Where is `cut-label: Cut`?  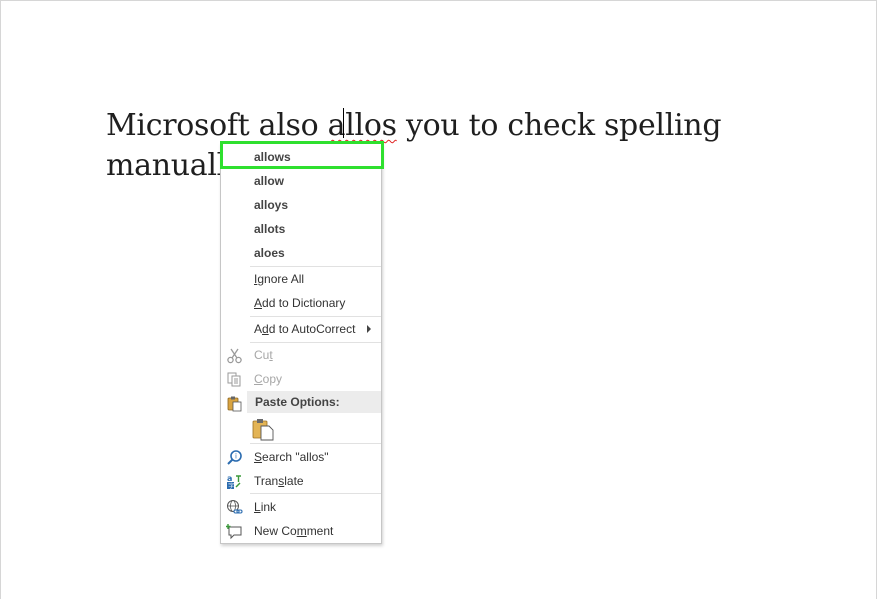 cut-label: Cut is located at coordinates (263, 355).